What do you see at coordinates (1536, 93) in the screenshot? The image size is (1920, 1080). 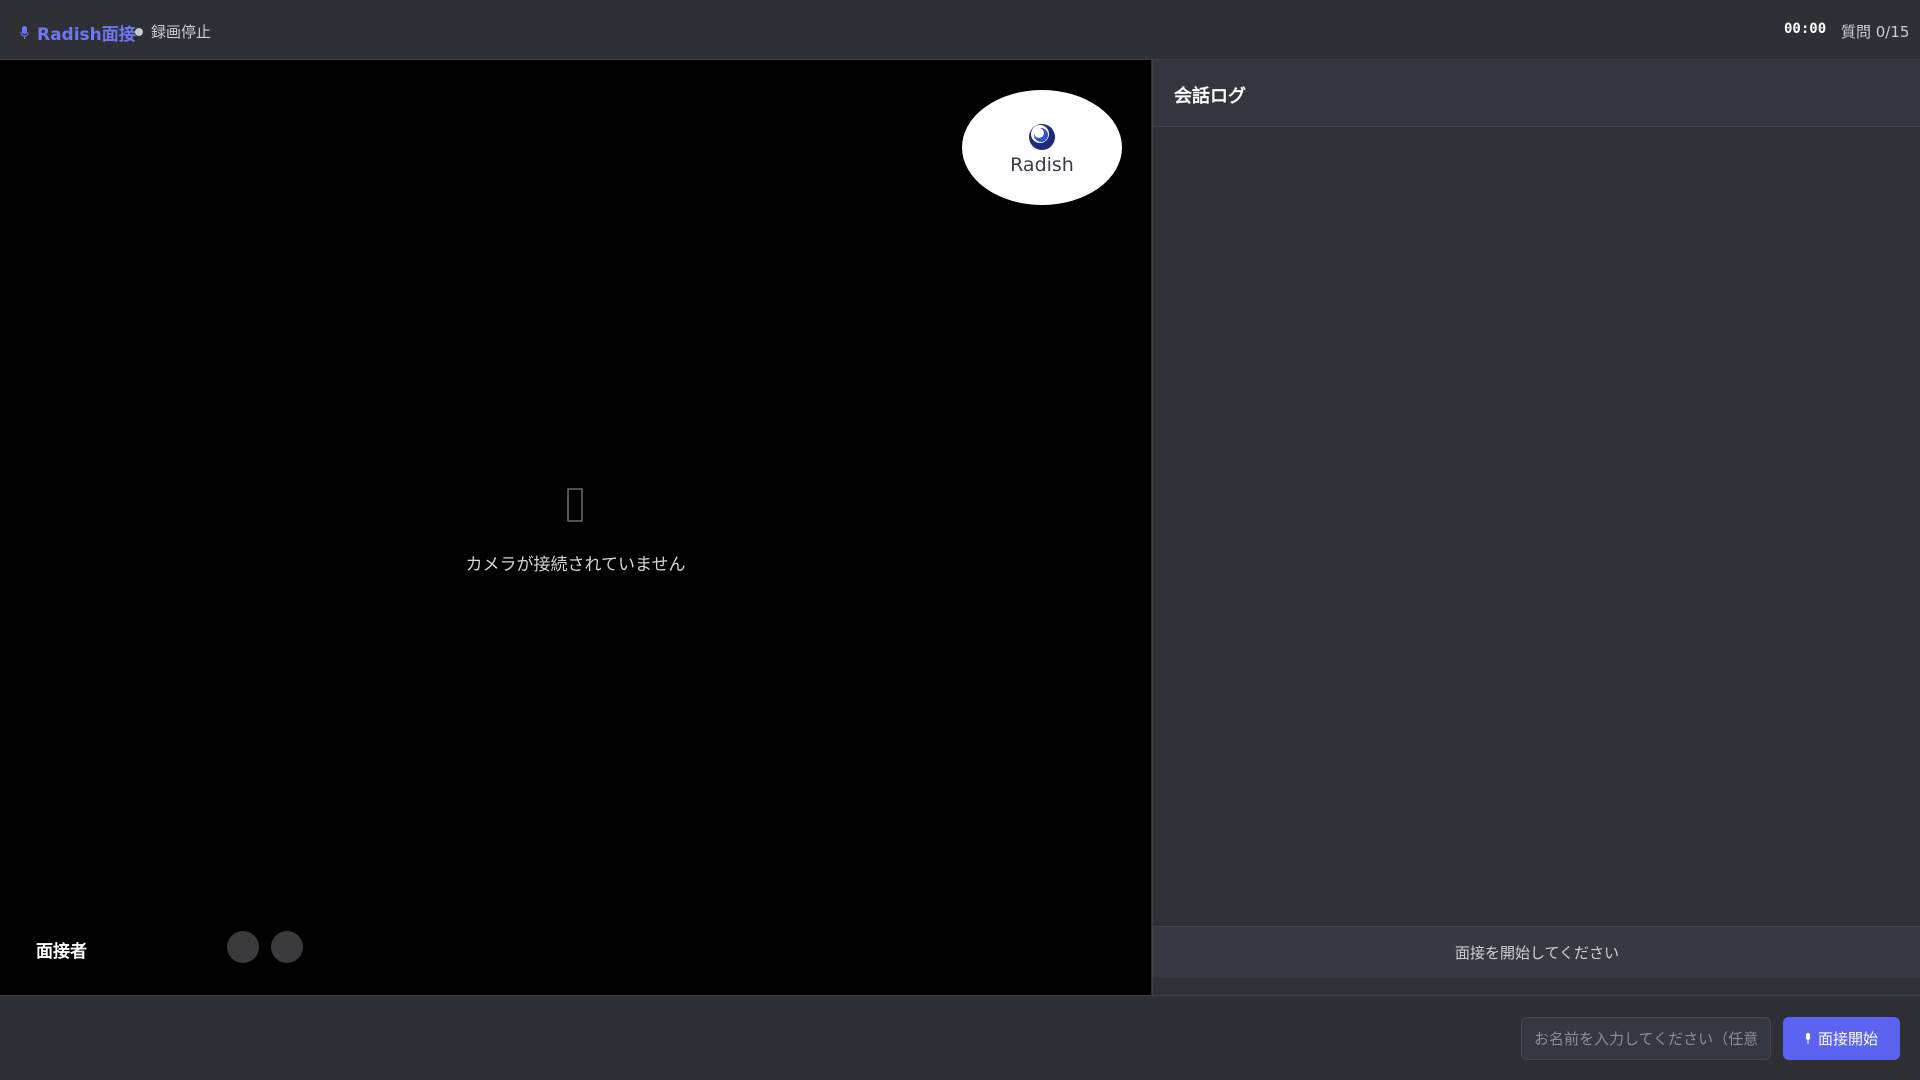 I see `conversation-header: 会話ログ` at bounding box center [1536, 93].